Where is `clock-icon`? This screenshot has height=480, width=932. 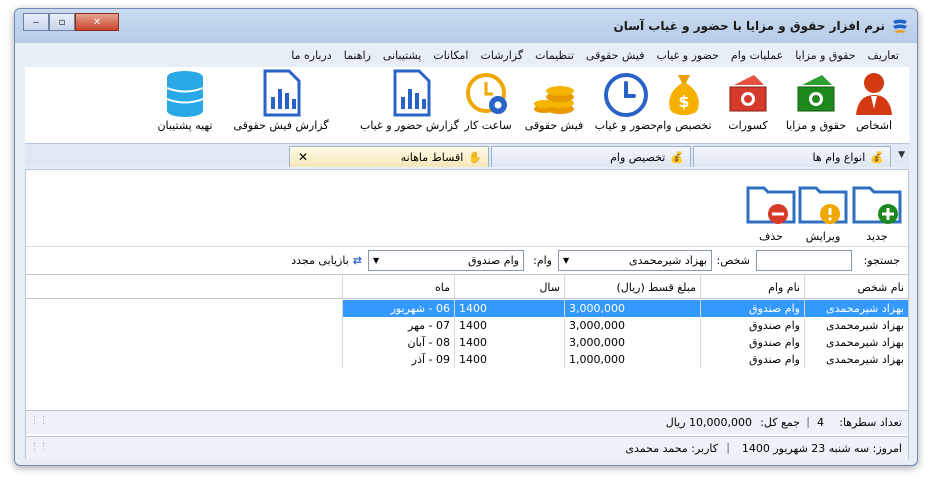
clock-icon is located at coordinates (626, 95).